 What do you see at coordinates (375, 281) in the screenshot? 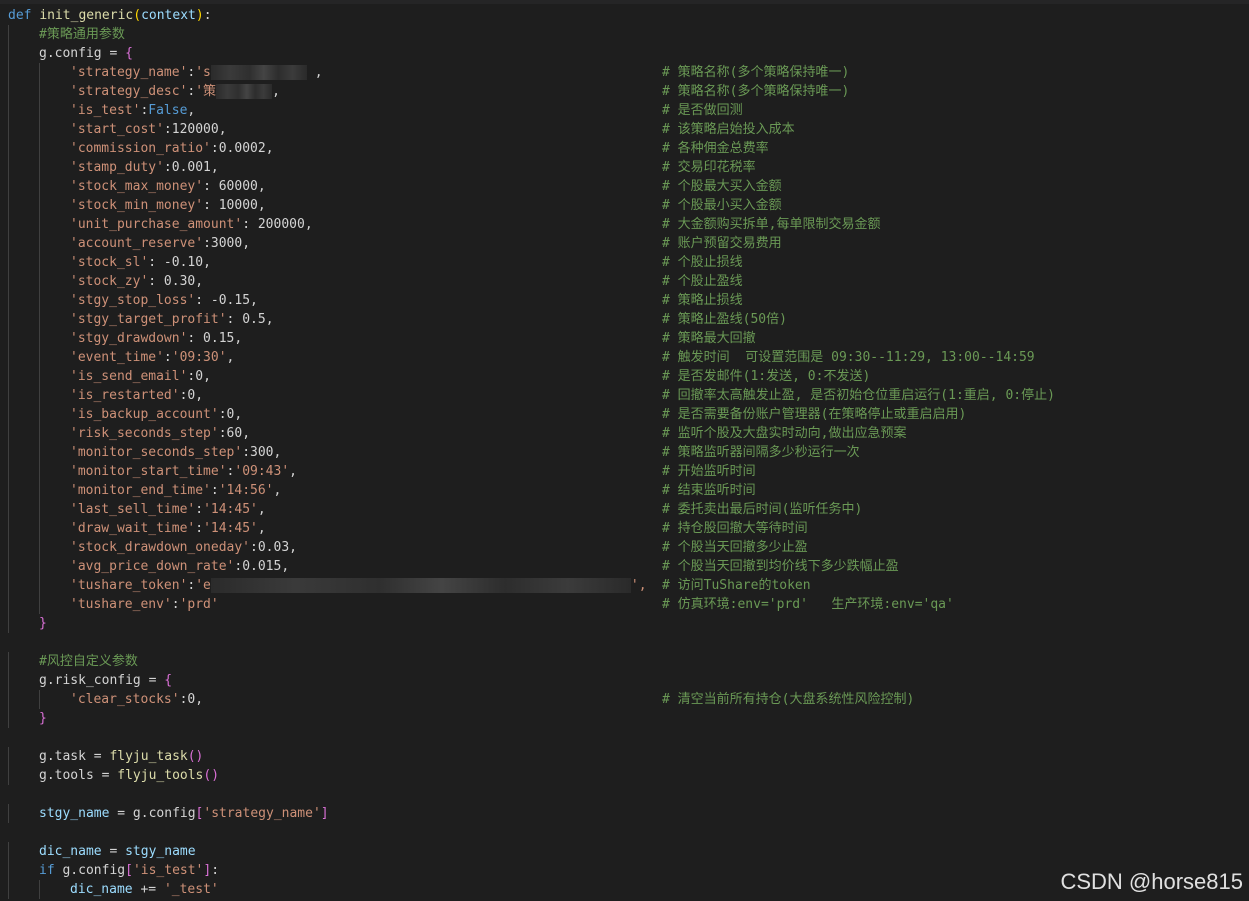
I see `config-item-line: 'stock_zy': 0.30, # 个股止盈线` at bounding box center [375, 281].